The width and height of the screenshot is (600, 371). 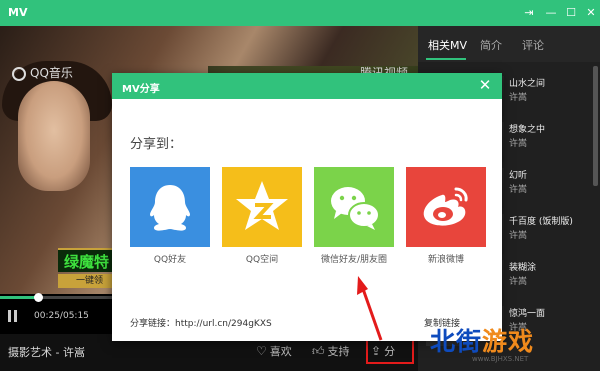 What do you see at coordinates (42, 72) in the screenshot?
I see `qq-music-logo: QQ音乐` at bounding box center [42, 72].